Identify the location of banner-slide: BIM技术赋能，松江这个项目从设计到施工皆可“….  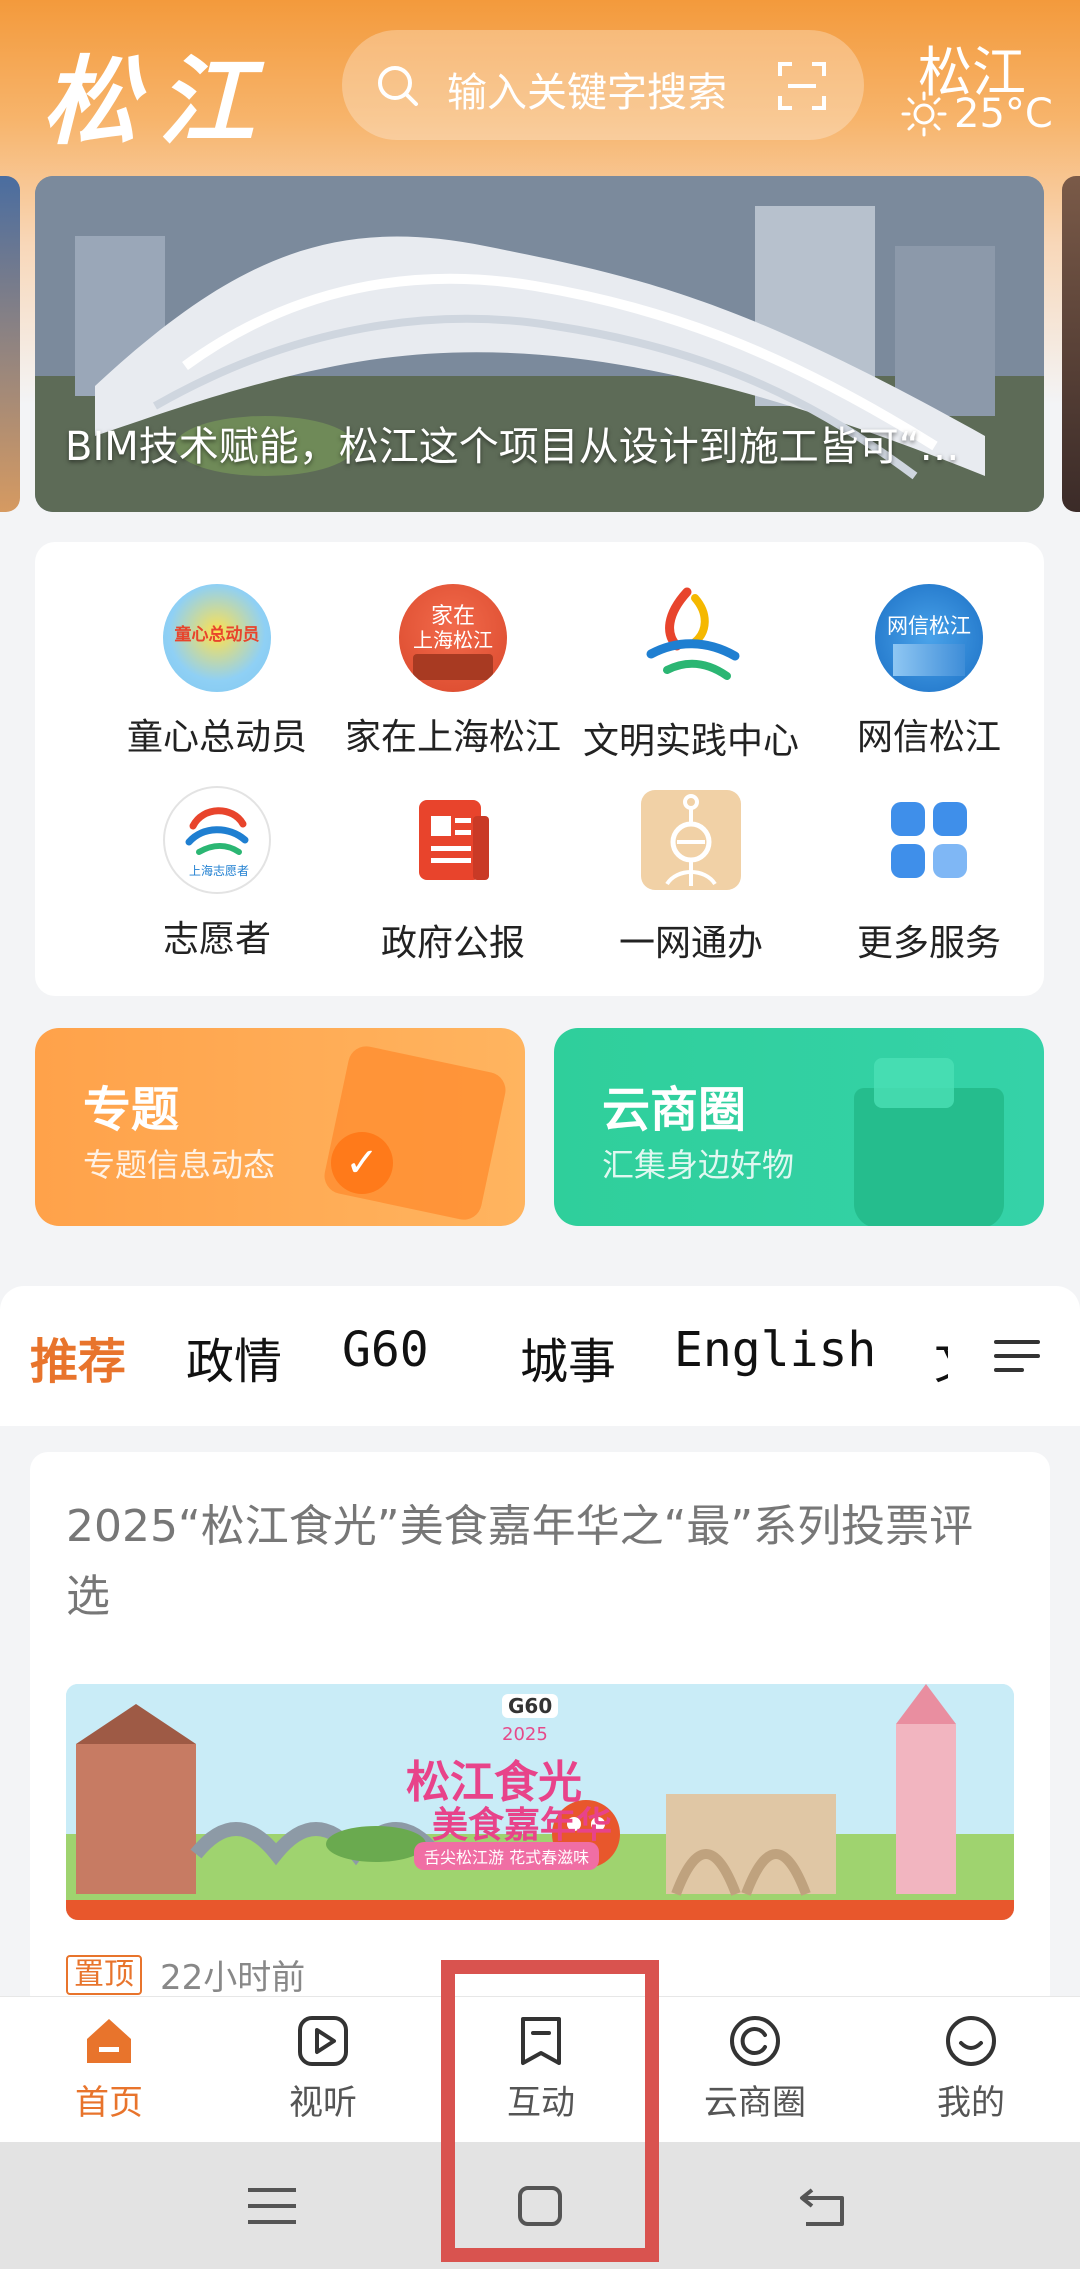
(539, 344).